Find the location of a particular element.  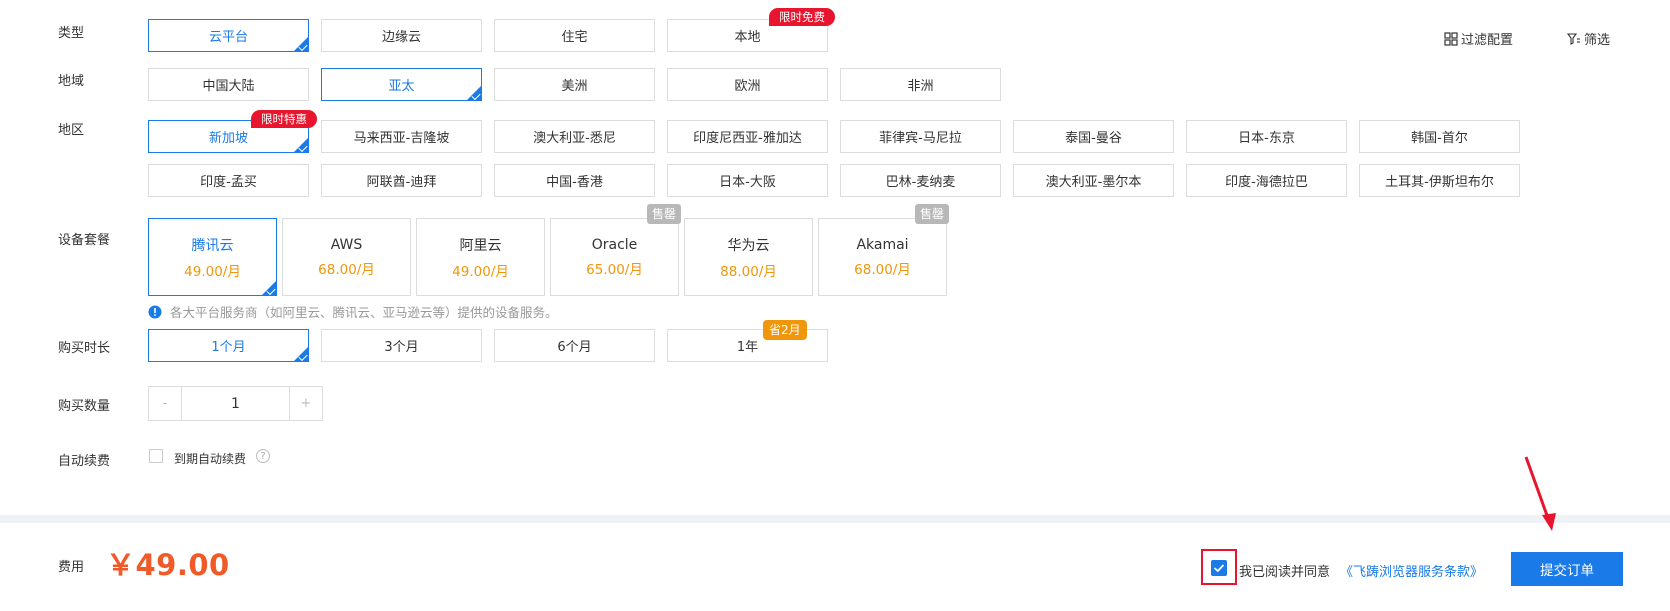

type-label: 类型 is located at coordinates (71, 33).